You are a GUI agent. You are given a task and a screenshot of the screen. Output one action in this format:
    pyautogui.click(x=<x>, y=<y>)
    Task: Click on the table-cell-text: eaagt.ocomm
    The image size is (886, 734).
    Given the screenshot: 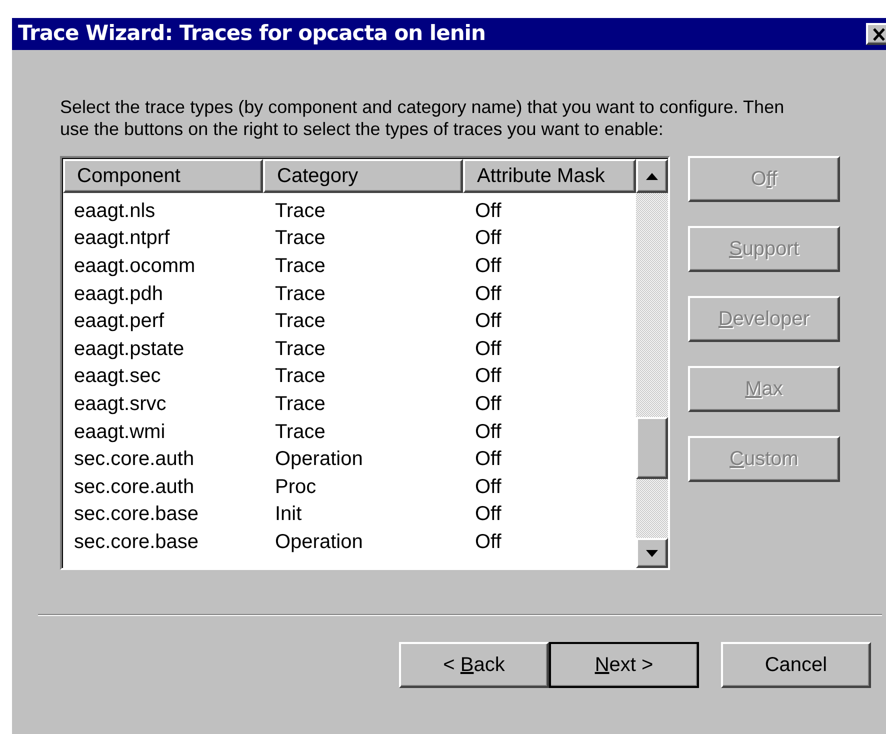 What is the action you would take?
    pyautogui.click(x=134, y=266)
    